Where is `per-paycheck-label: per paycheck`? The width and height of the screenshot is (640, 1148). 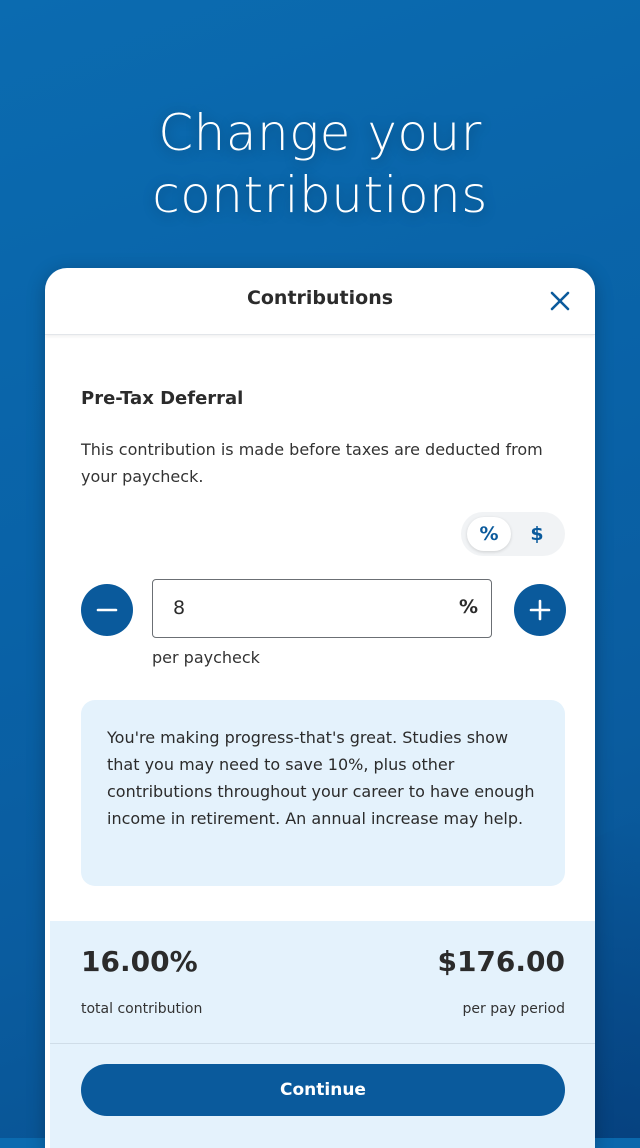 per-paycheck-label: per paycheck is located at coordinates (206, 657).